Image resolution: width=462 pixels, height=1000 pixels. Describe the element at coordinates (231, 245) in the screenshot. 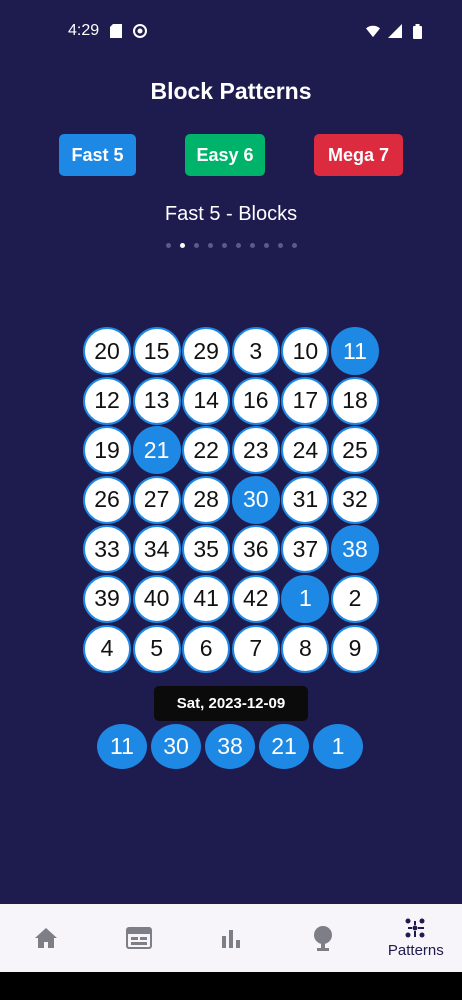

I see `pager-dots` at that location.